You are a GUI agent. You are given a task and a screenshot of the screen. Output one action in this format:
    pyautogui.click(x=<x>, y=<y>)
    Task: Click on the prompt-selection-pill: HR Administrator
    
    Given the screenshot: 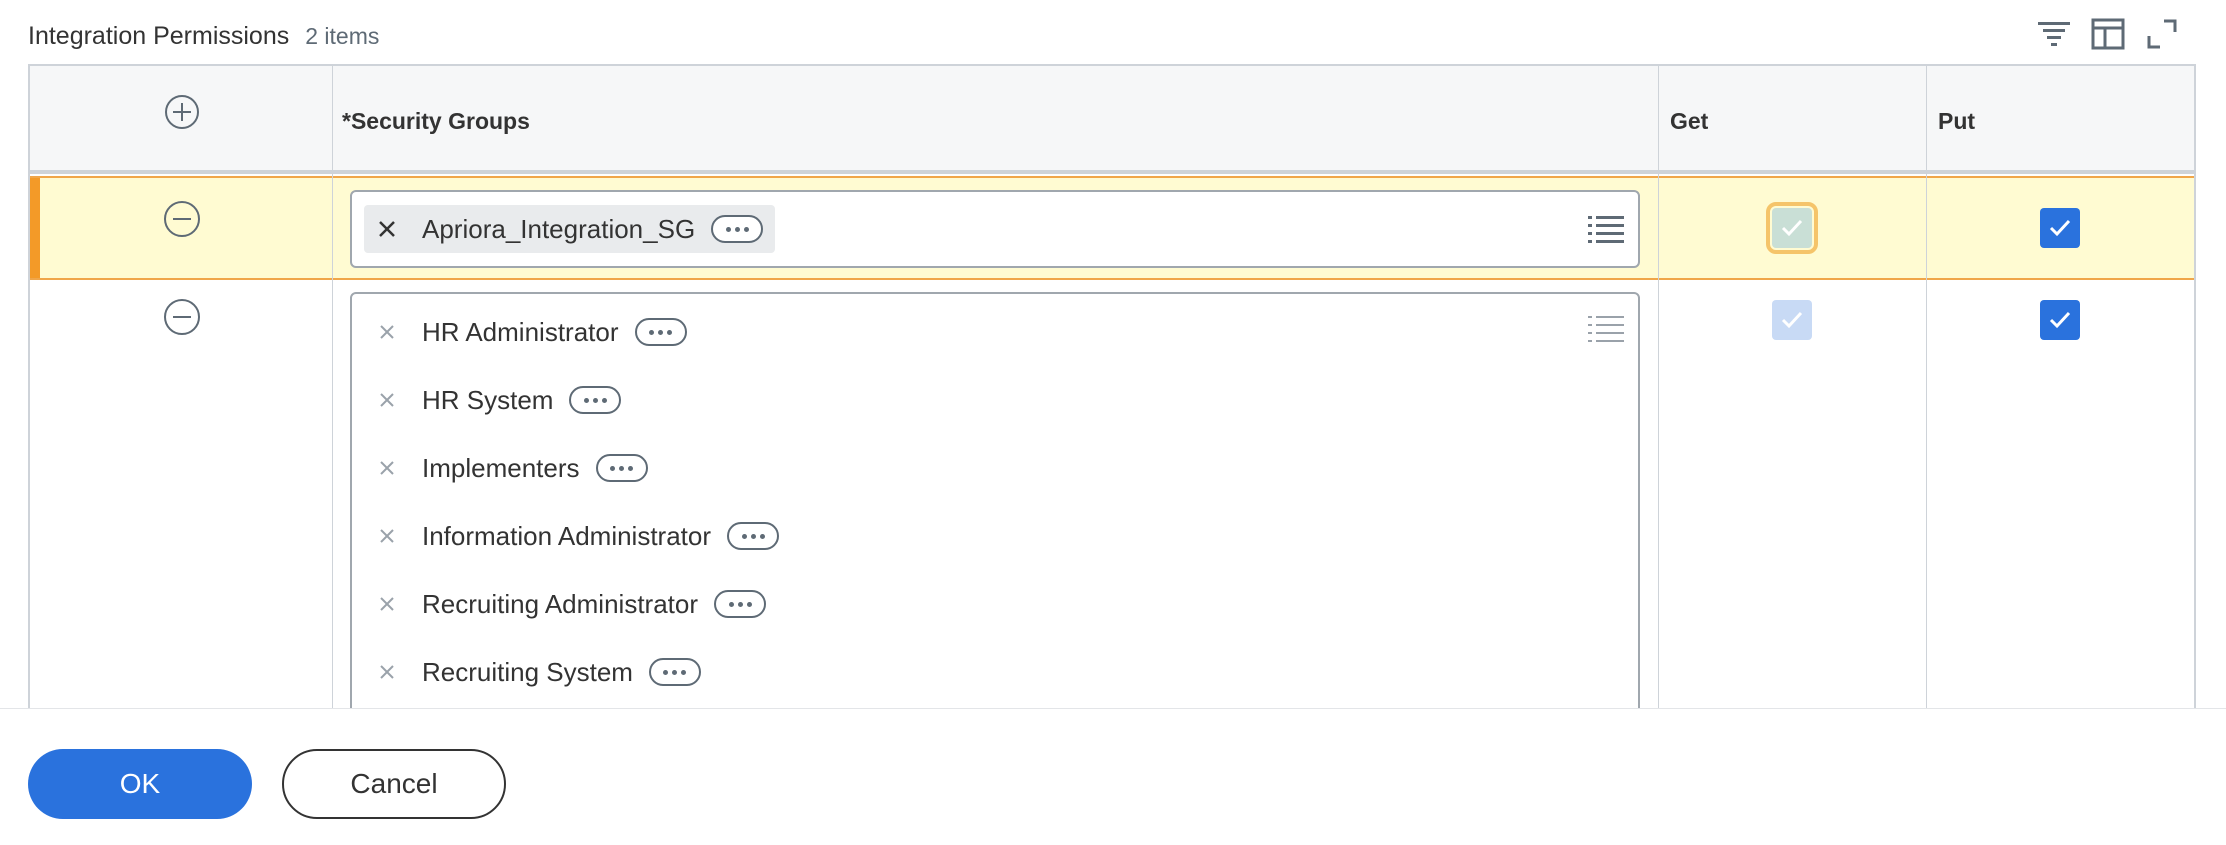 What is the action you would take?
    pyautogui.click(x=531, y=332)
    